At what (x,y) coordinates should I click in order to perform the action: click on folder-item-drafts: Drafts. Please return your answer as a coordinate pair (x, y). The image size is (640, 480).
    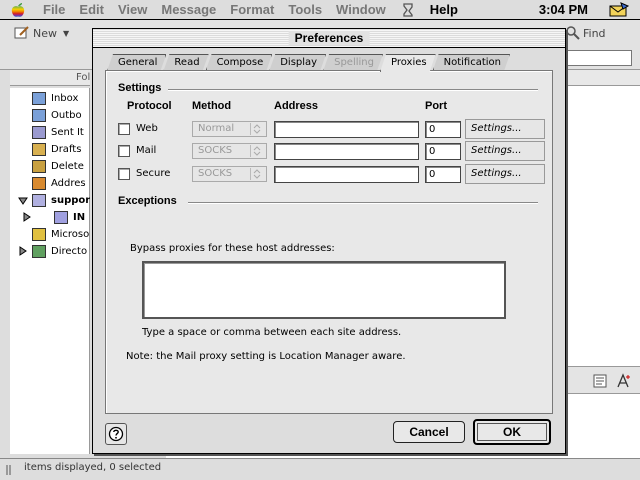
    Looking at the image, I should click on (50, 149).